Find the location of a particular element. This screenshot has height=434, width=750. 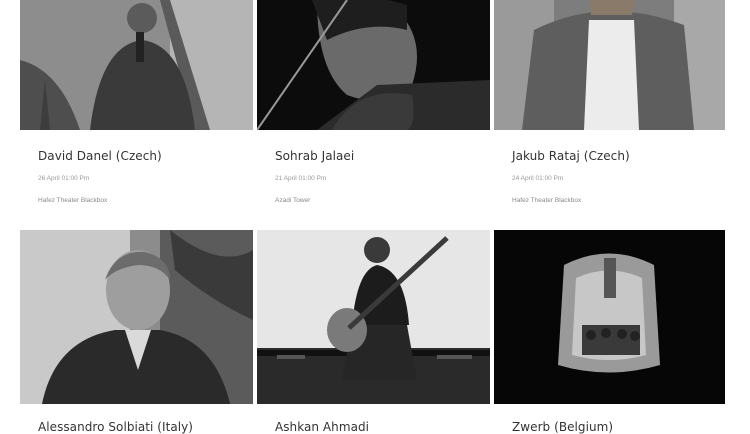

event-title: Ashkan Ahmadi is located at coordinates (322, 427).